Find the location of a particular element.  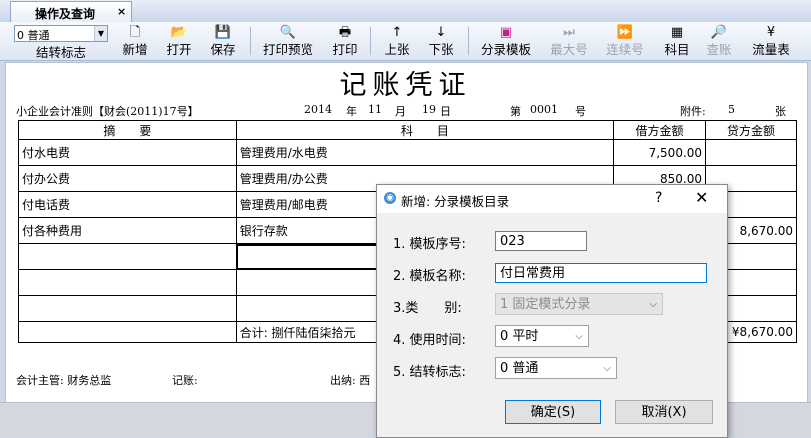

next-voucher-button: ↓ 下张 is located at coordinates (441, 41).